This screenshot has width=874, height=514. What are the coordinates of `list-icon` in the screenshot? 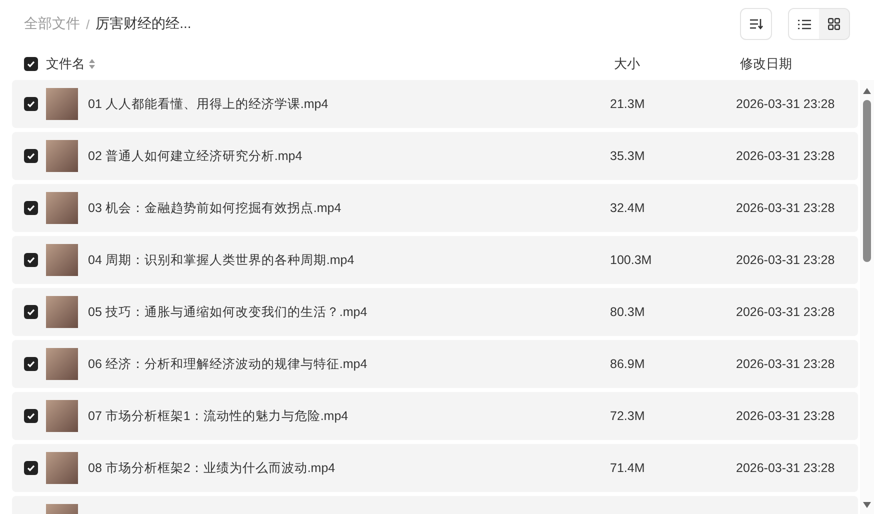 It's located at (804, 24).